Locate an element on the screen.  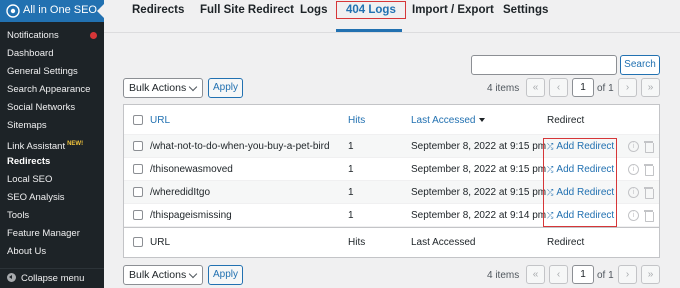
sidebar-item-dashboard: Dashboard is located at coordinates (52, 54).